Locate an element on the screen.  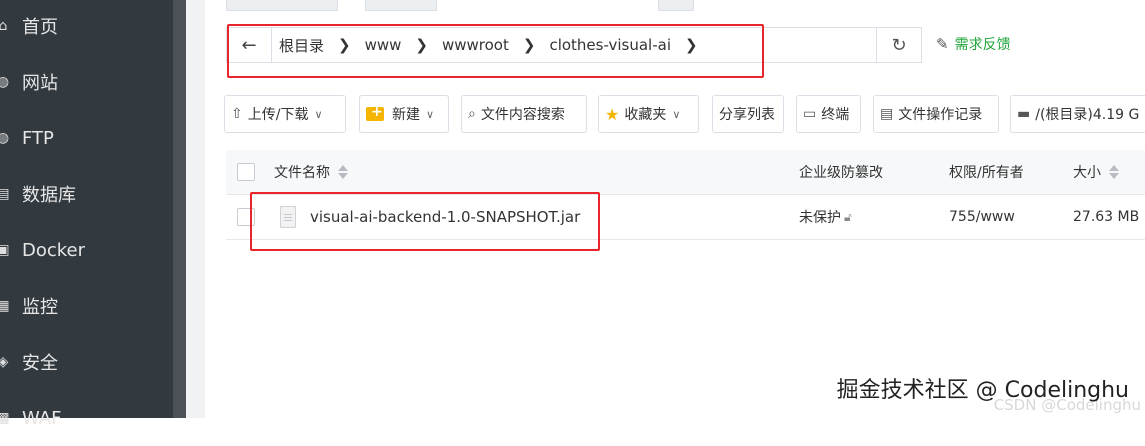
feedback-link: ✎ 需求反馈 is located at coordinates (973, 44).